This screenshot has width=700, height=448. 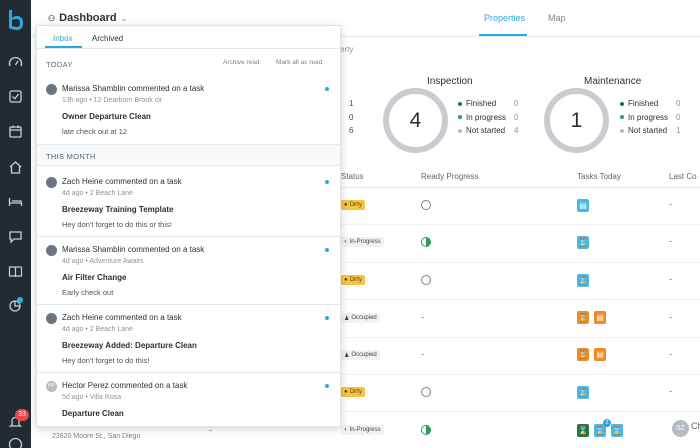 I want to click on column-header-tasks-today: Tasks Today, so click(x=599, y=176).